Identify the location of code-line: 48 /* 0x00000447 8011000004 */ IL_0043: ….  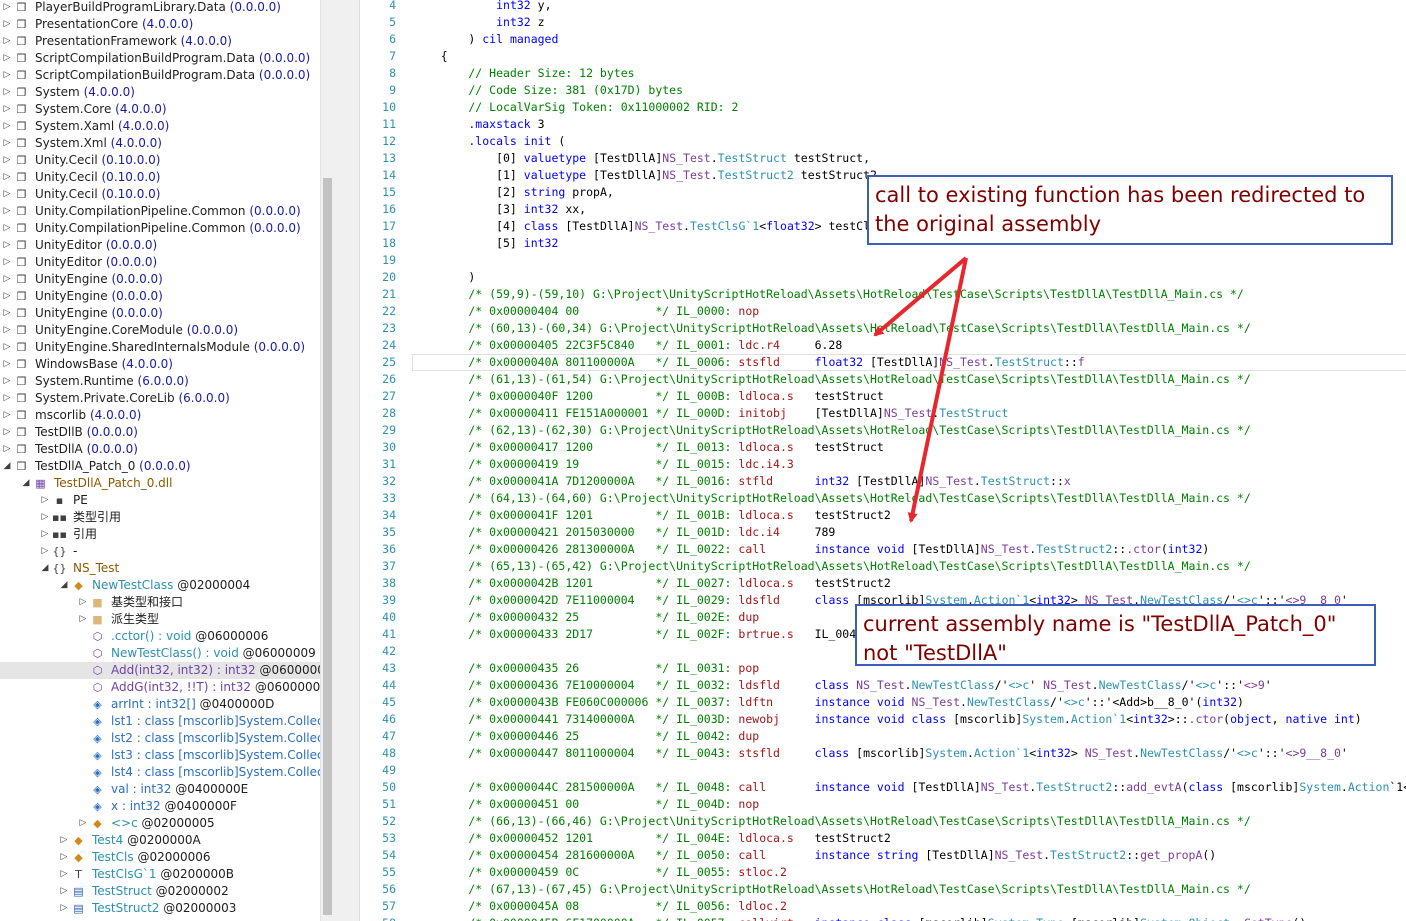
(883, 753).